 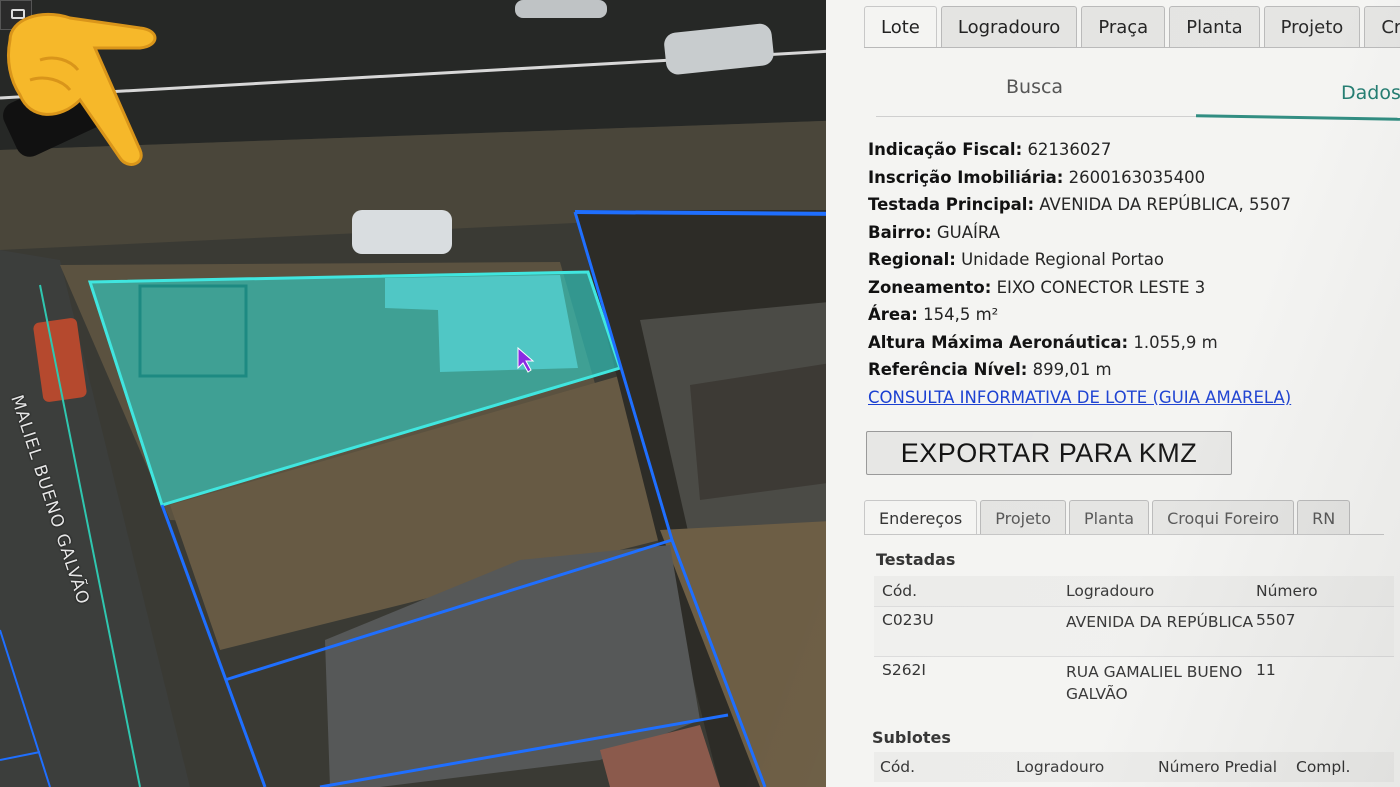 What do you see at coordinates (1138, 91) in the screenshot?
I see `subnav: Busca Dados` at bounding box center [1138, 91].